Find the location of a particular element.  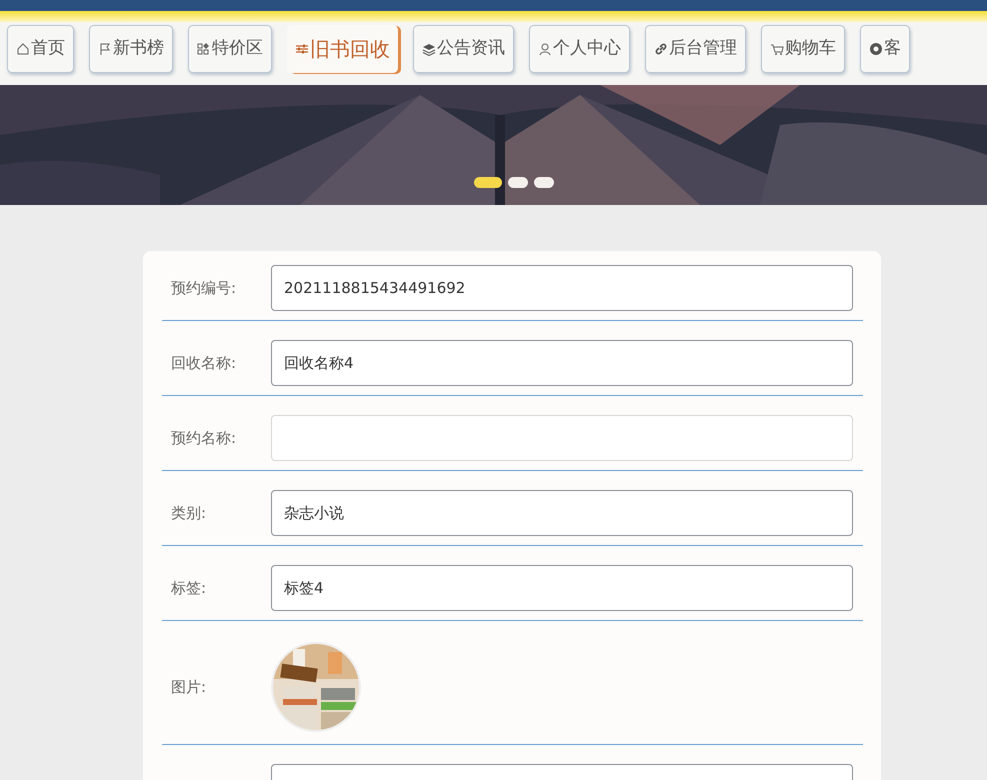

nav-tab: 新书榜 is located at coordinates (131, 49).